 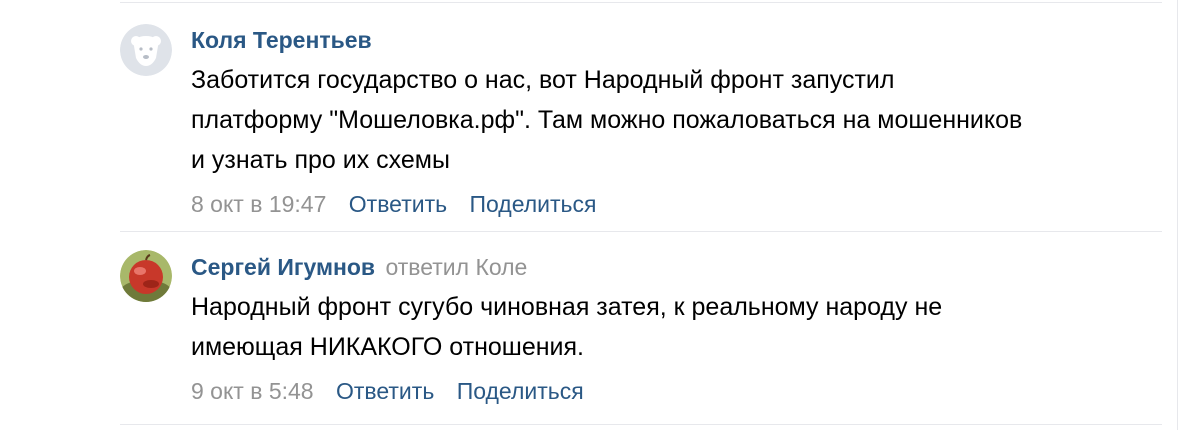 I want to click on apple-photo-avatar, so click(x=146, y=276).